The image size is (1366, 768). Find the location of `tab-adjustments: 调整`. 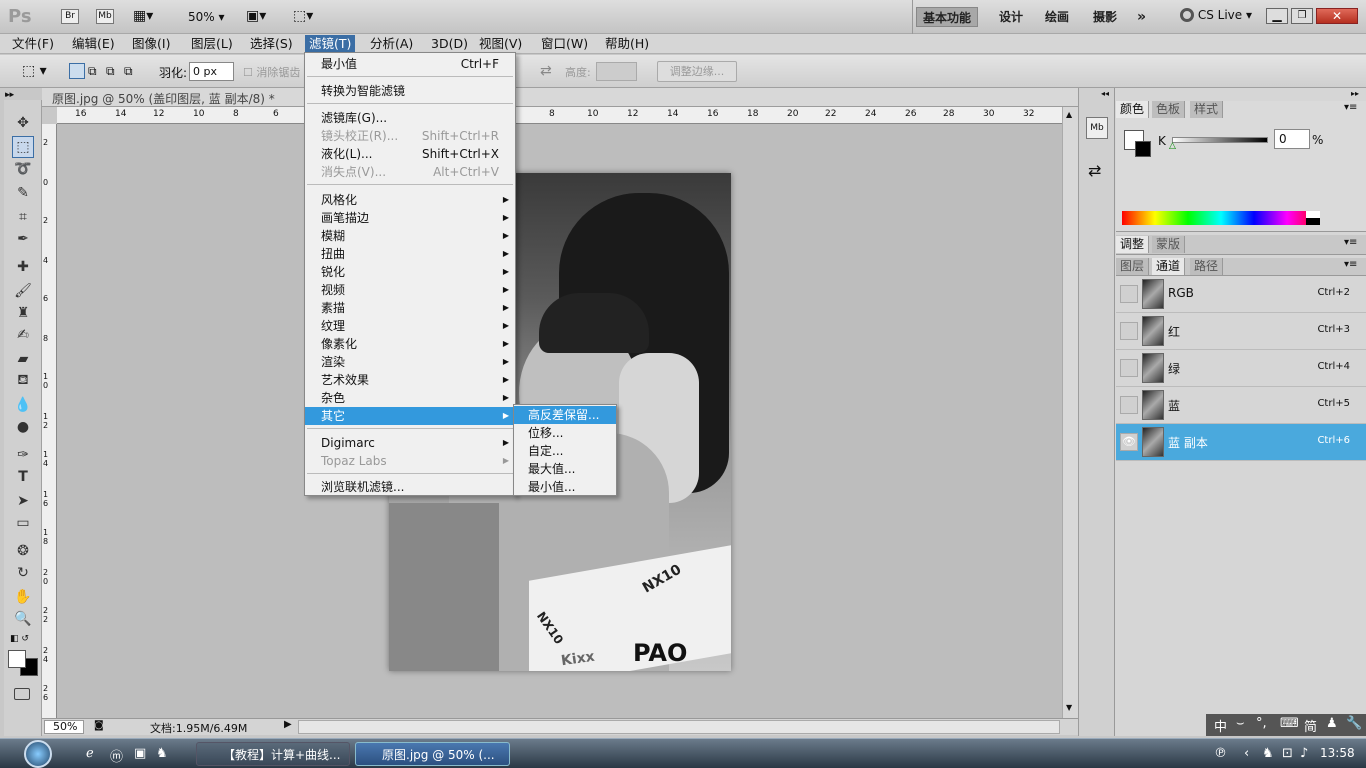

tab-adjustments: 调整 is located at coordinates (1133, 244).